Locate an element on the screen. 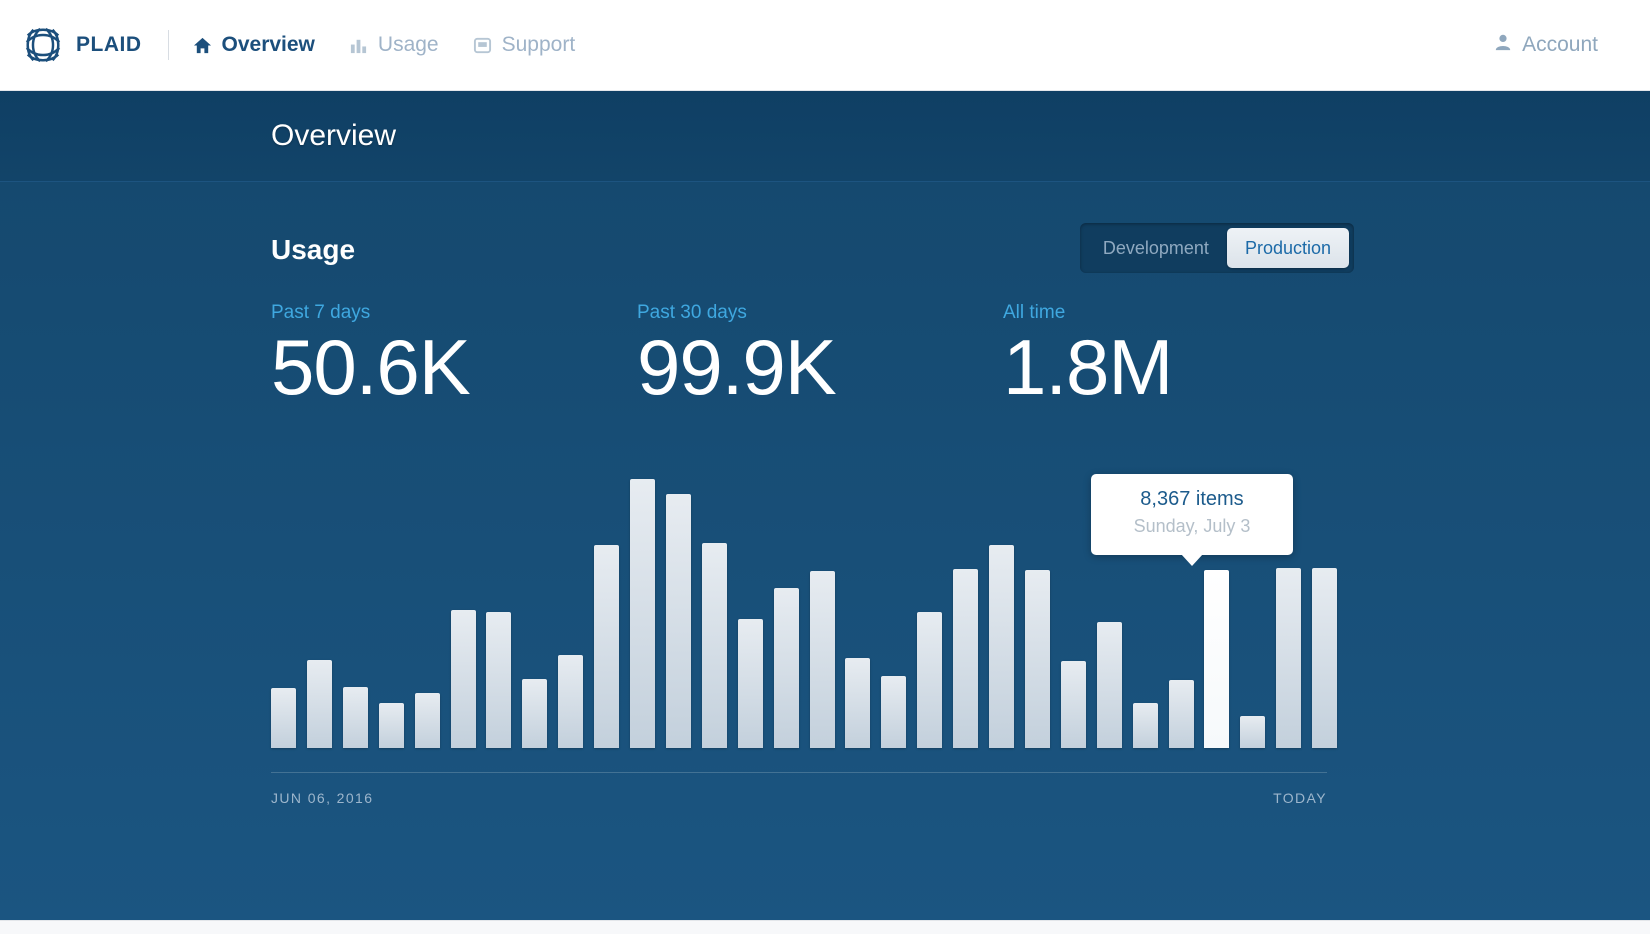 This screenshot has height=934, width=1650. home-icon is located at coordinates (202, 45).